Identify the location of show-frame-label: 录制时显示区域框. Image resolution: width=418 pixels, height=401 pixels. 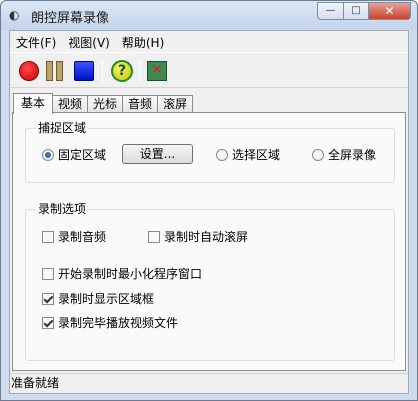
(106, 299).